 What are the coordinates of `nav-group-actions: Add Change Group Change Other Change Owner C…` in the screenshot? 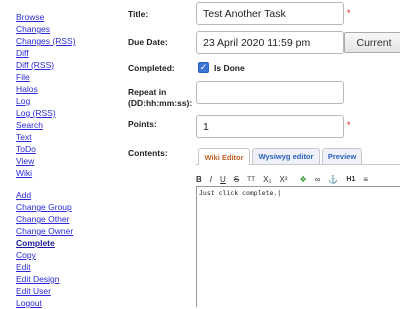 It's located at (46, 249).